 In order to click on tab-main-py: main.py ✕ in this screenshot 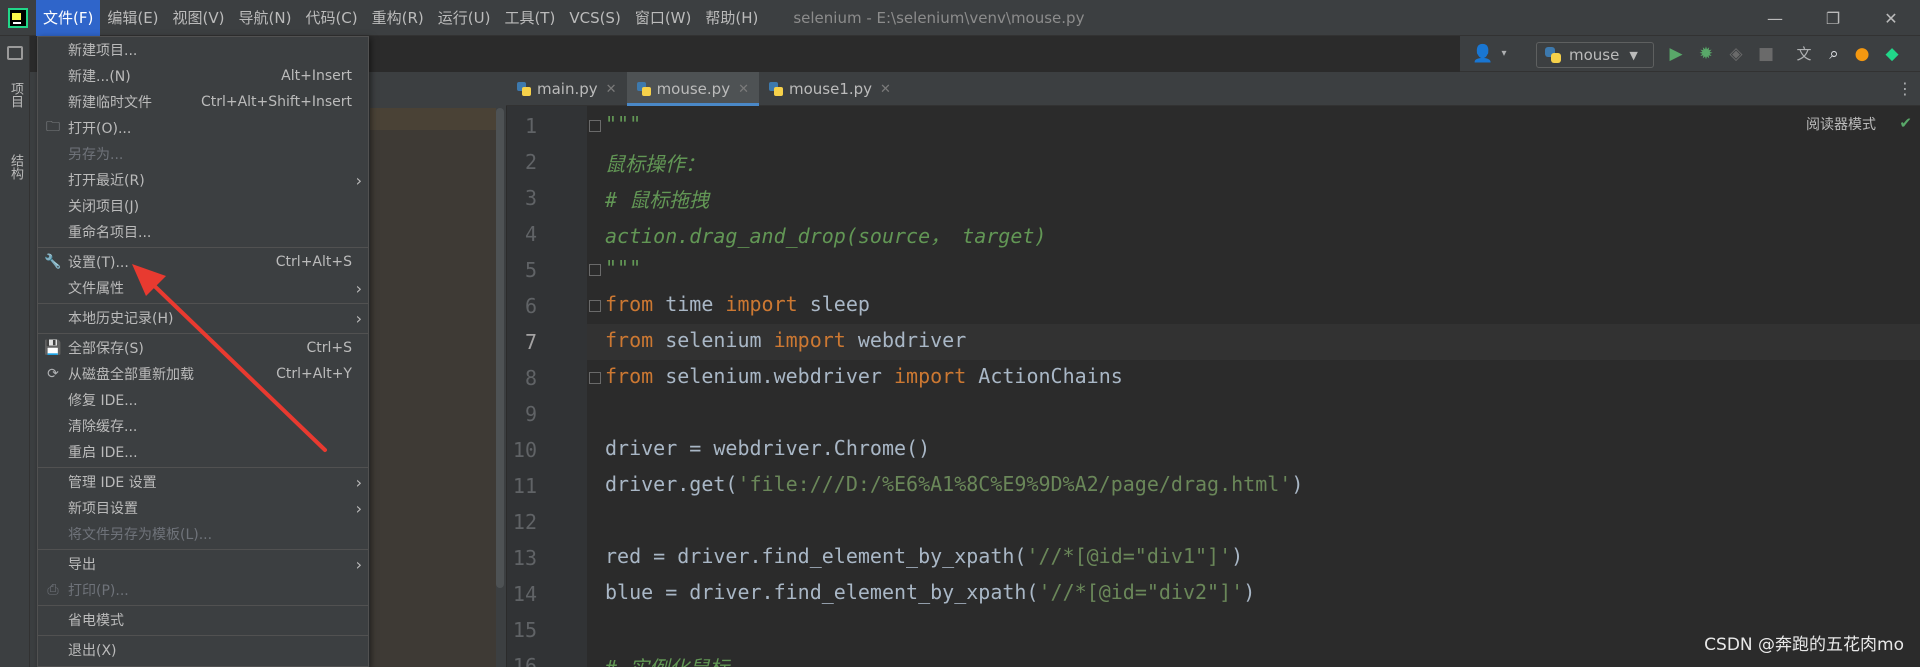, I will do `click(567, 89)`.